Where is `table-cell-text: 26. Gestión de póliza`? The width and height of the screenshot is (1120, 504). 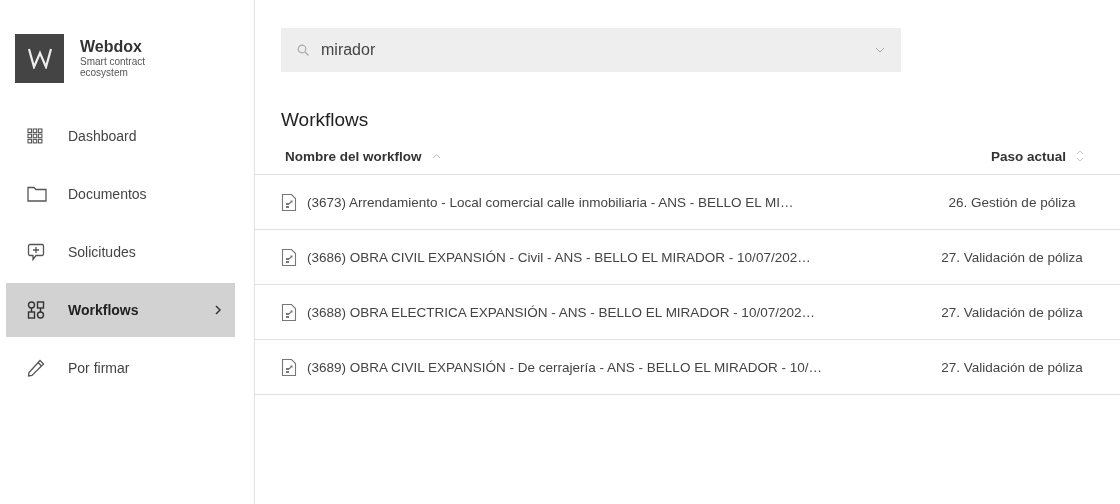
table-cell-text: 26. Gestión de póliza is located at coordinates (1012, 202).